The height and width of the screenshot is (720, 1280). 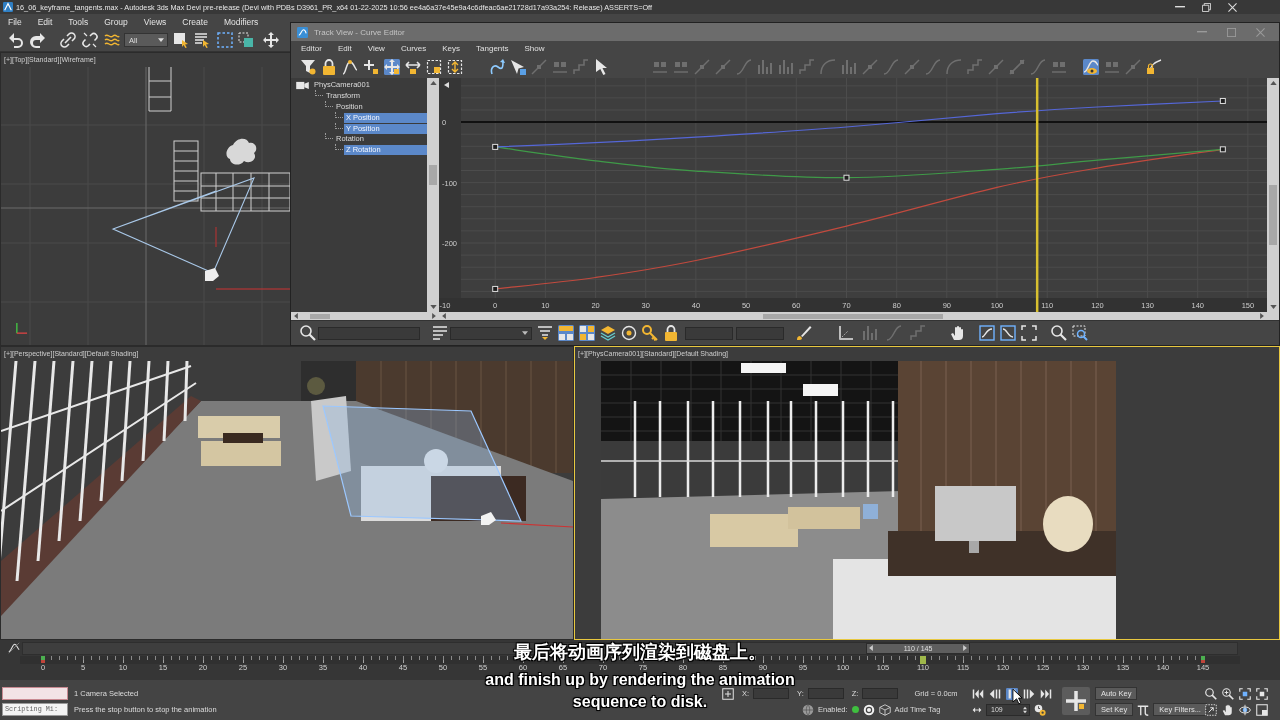 What do you see at coordinates (1154, 67) in the screenshot?
I see `curve-lock-icon` at bounding box center [1154, 67].